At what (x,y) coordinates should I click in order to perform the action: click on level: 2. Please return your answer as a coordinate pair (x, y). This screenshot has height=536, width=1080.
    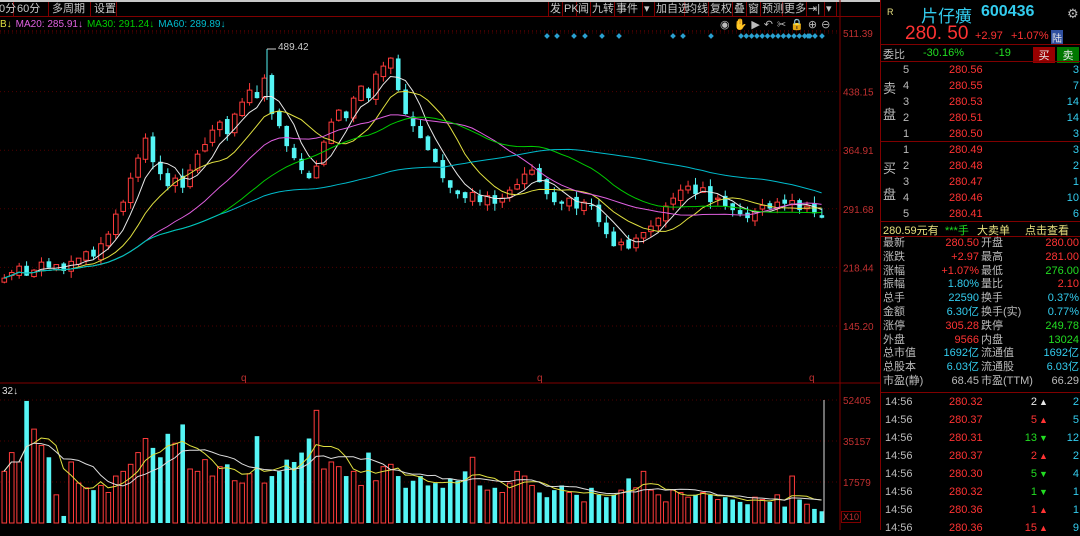
    Looking at the image, I should click on (906, 118).